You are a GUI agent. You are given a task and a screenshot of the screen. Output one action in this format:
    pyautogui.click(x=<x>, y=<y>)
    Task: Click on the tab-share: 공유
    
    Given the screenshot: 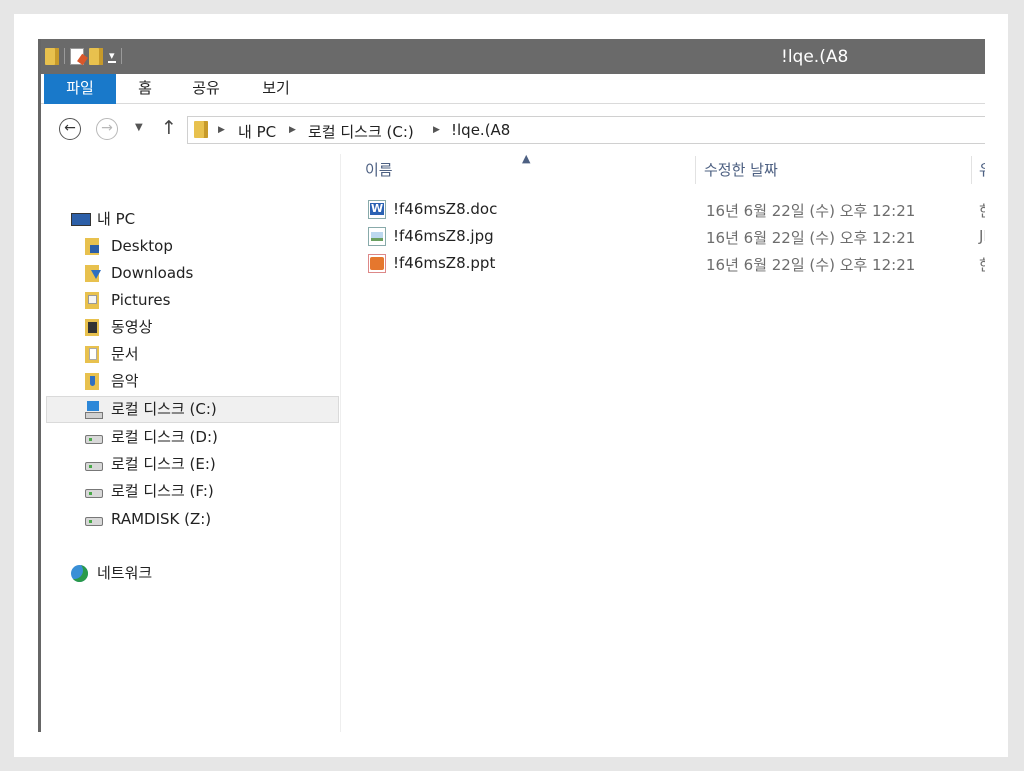 What is the action you would take?
    pyautogui.click(x=206, y=89)
    